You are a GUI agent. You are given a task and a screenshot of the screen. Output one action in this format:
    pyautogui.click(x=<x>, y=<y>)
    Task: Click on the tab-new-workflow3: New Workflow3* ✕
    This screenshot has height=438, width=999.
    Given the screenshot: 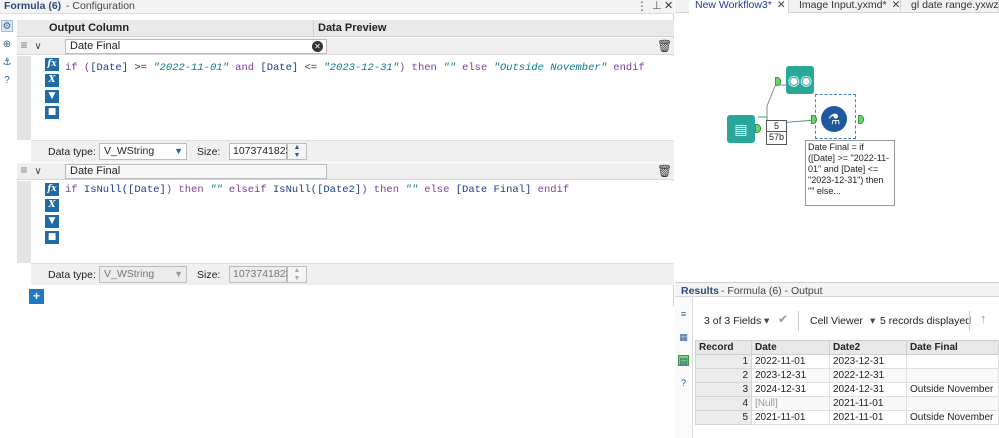 What is the action you would take?
    pyautogui.click(x=739, y=6)
    